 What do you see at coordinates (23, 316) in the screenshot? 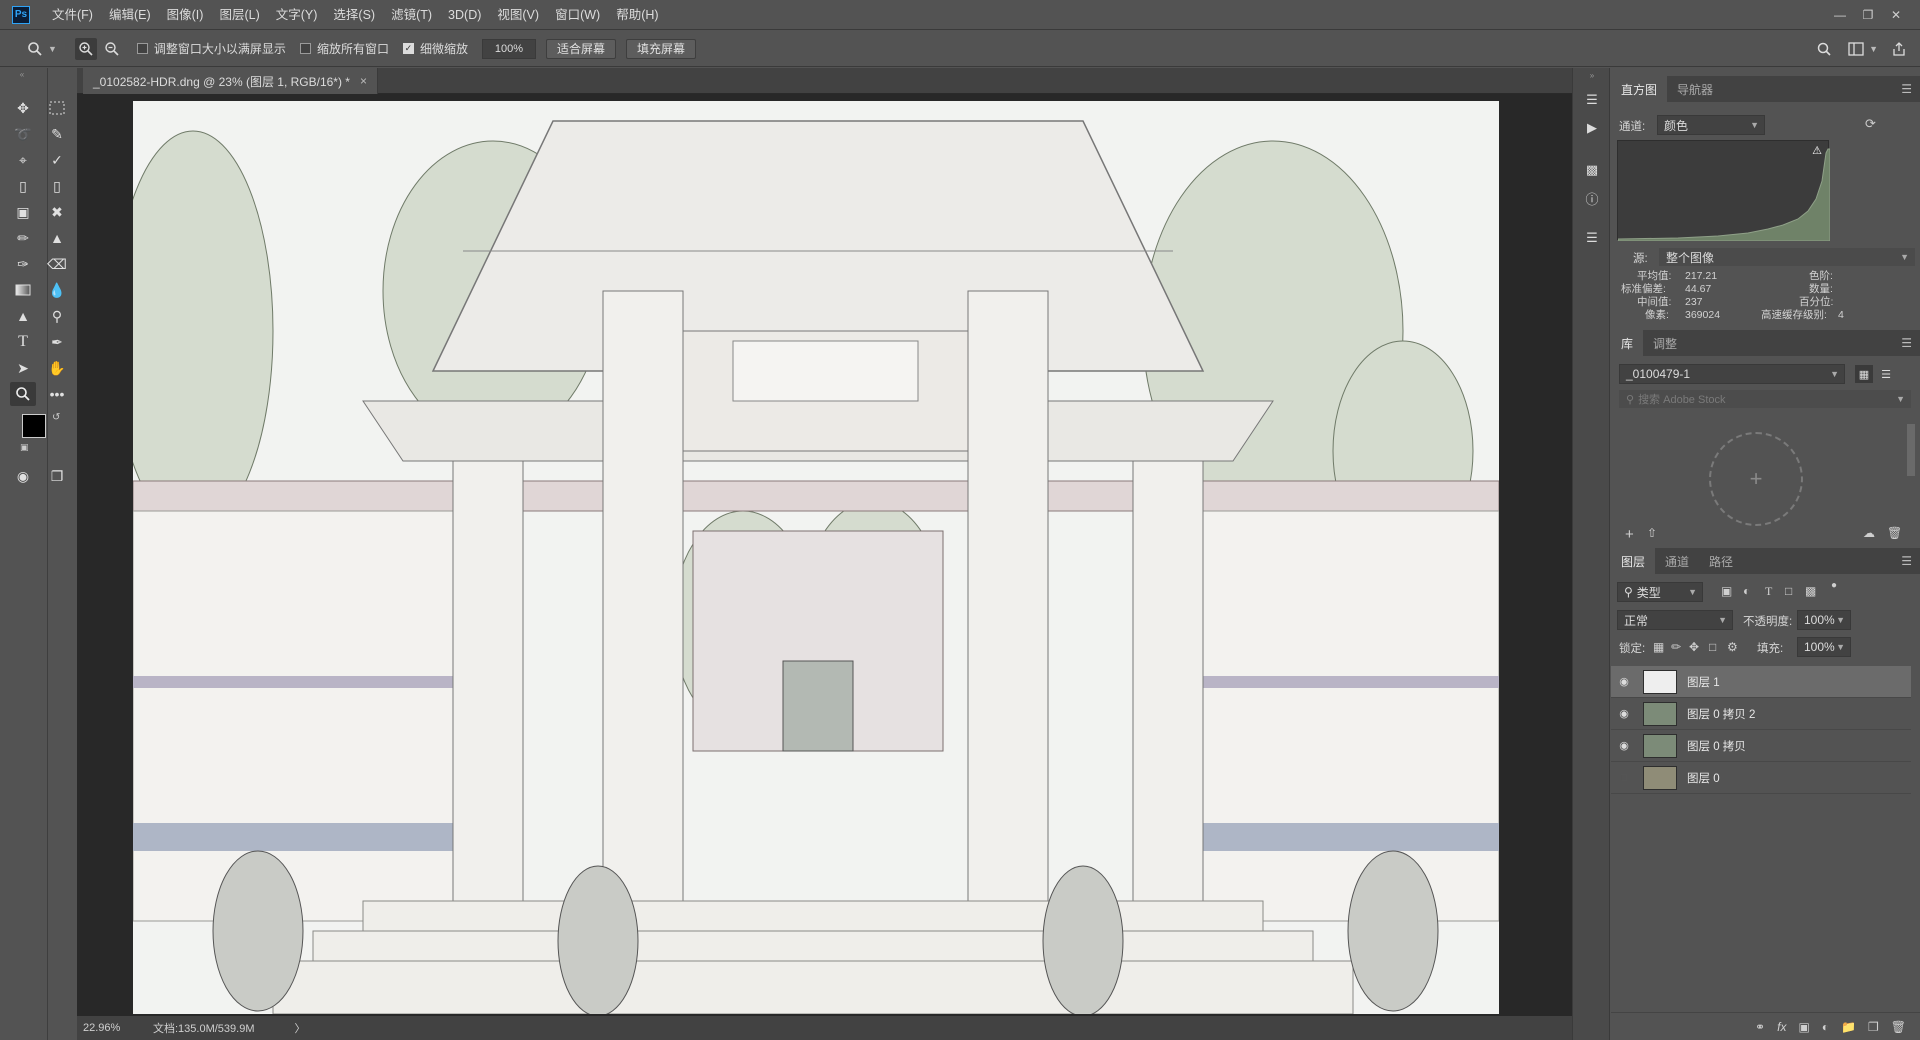
I see `sharpen-tool-icon: ▲` at bounding box center [23, 316].